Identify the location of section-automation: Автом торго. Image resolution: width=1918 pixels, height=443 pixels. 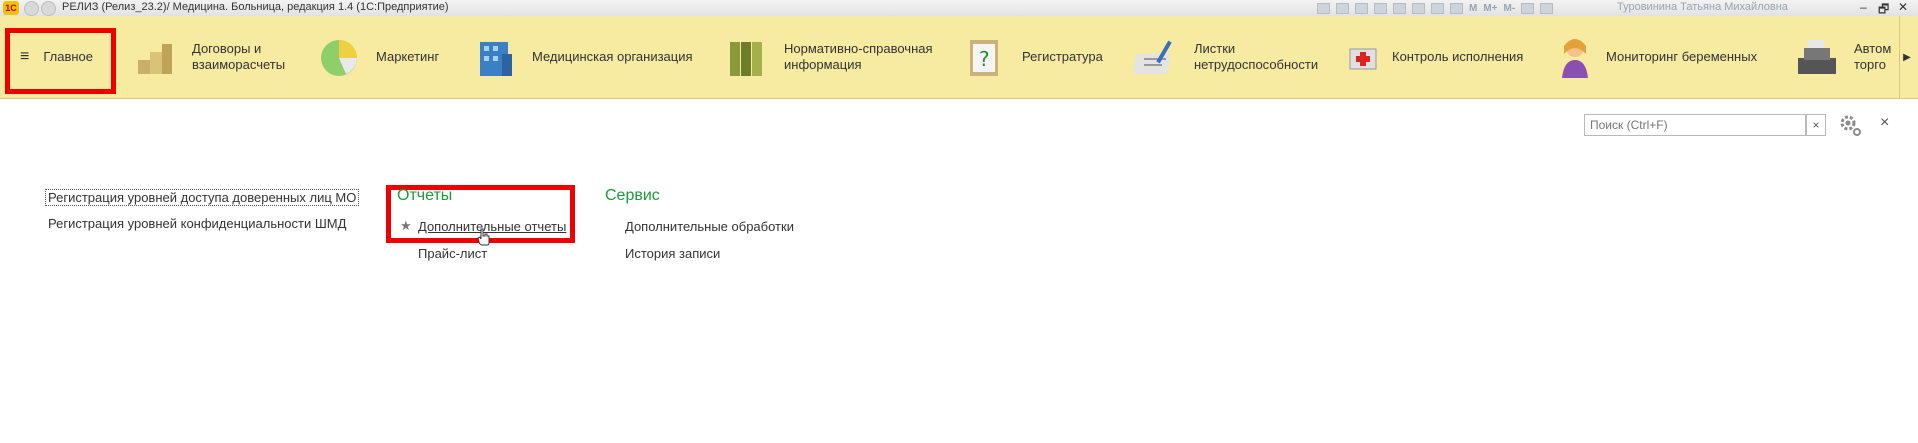
(1842, 57).